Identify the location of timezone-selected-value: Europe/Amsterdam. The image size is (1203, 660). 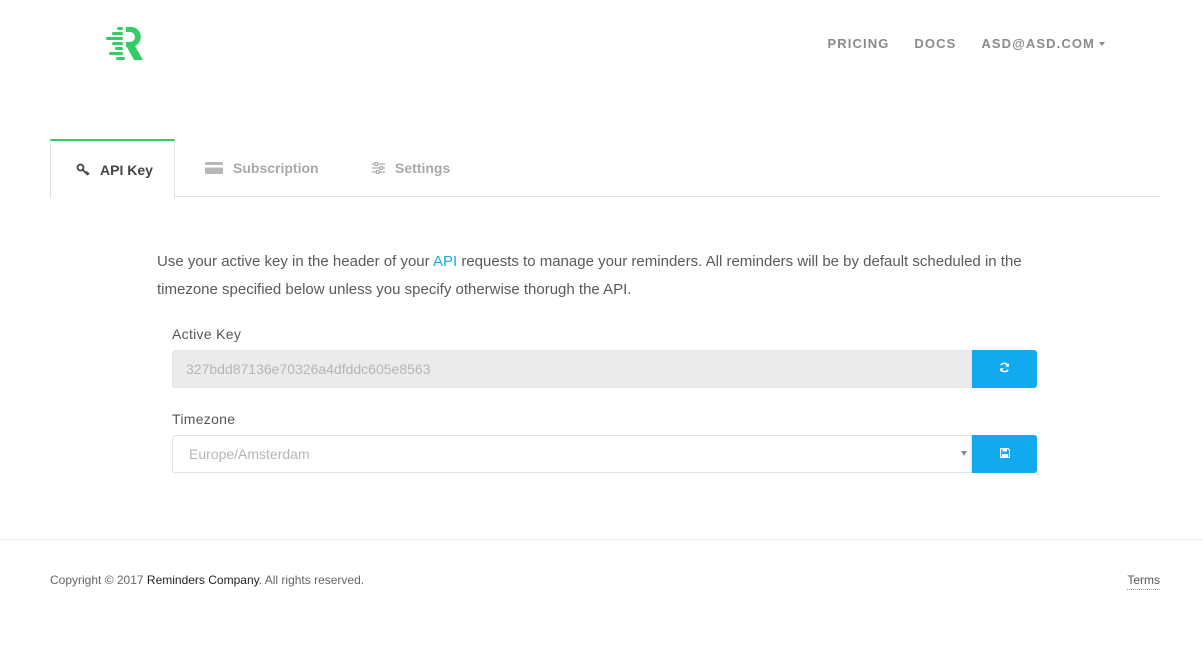
(249, 454).